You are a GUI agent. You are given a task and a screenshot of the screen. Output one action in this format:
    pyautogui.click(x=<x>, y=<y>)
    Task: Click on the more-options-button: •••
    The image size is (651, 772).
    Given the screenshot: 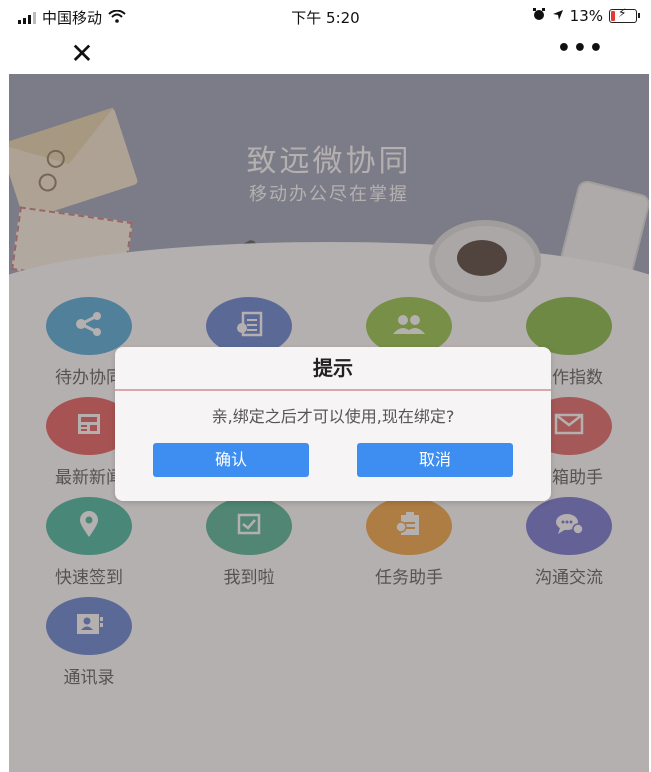 What is the action you would take?
    pyautogui.click(x=581, y=48)
    